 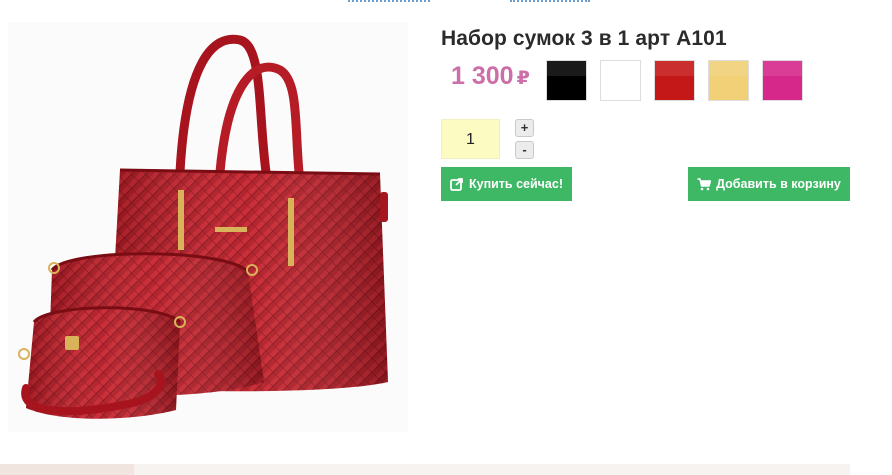 I want to click on quantity-decrease-button: -, so click(x=524, y=150).